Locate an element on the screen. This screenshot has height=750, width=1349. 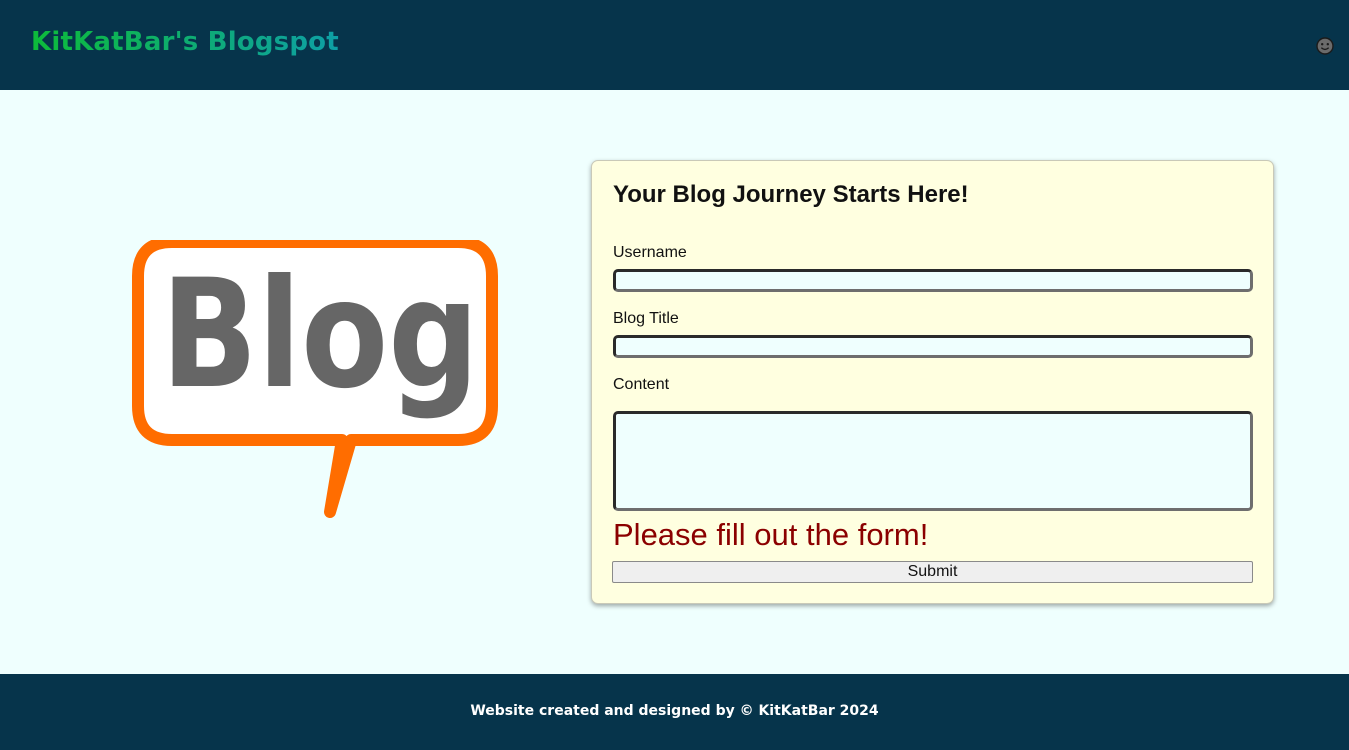
username-label: Username is located at coordinates (650, 252).